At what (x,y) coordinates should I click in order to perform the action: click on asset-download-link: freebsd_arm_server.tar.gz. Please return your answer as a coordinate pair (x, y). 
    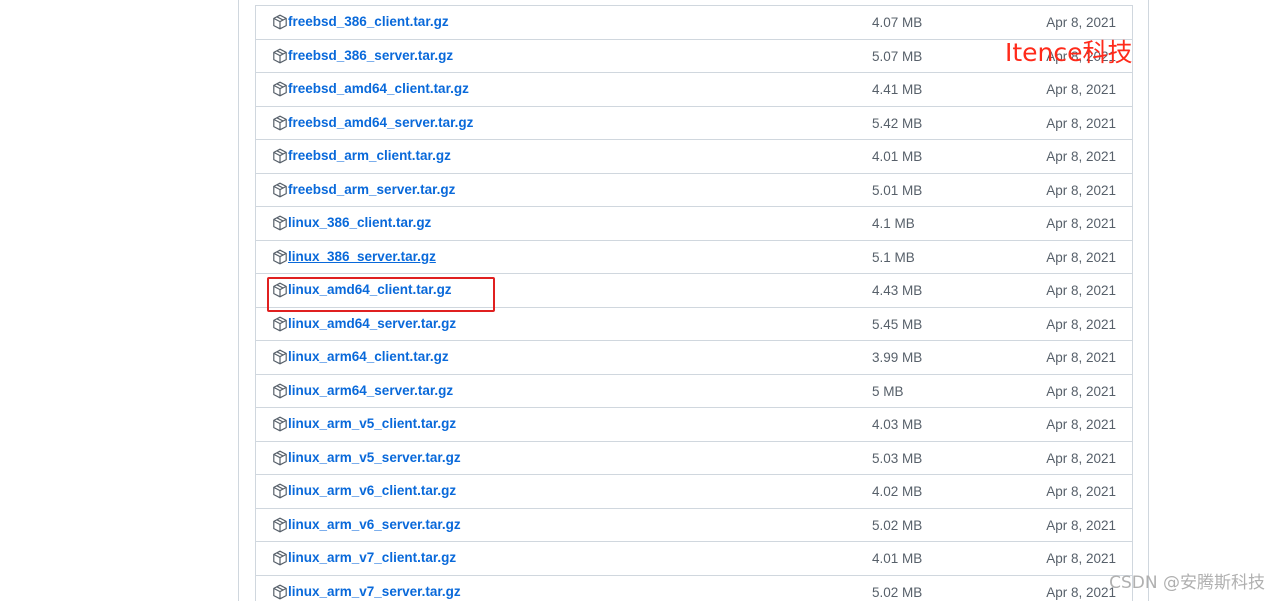
    Looking at the image, I should click on (371, 189).